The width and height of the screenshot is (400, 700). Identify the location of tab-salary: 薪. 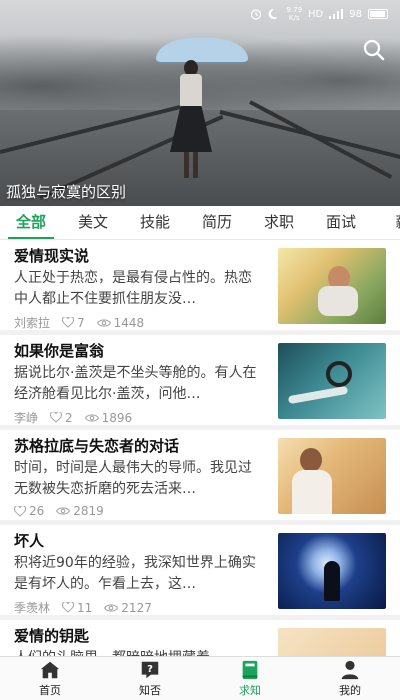
(386, 222).